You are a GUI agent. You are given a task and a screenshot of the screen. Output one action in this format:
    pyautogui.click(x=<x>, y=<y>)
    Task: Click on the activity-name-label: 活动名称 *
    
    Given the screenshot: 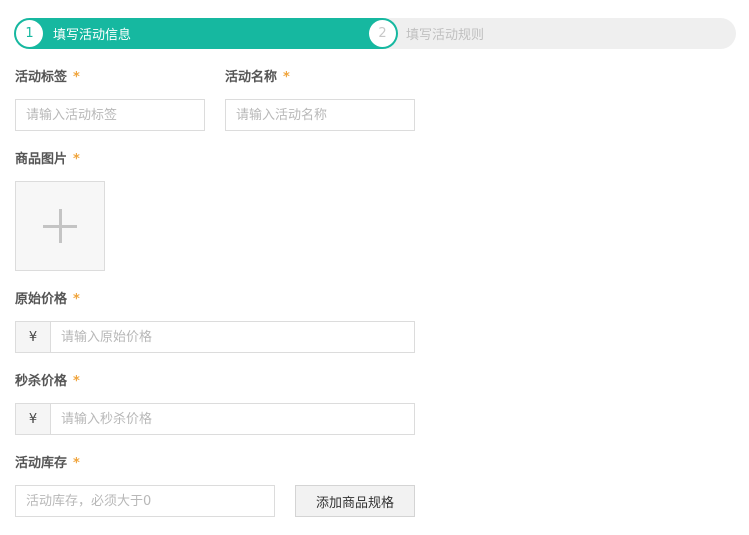 What is the action you would take?
    pyautogui.click(x=257, y=78)
    